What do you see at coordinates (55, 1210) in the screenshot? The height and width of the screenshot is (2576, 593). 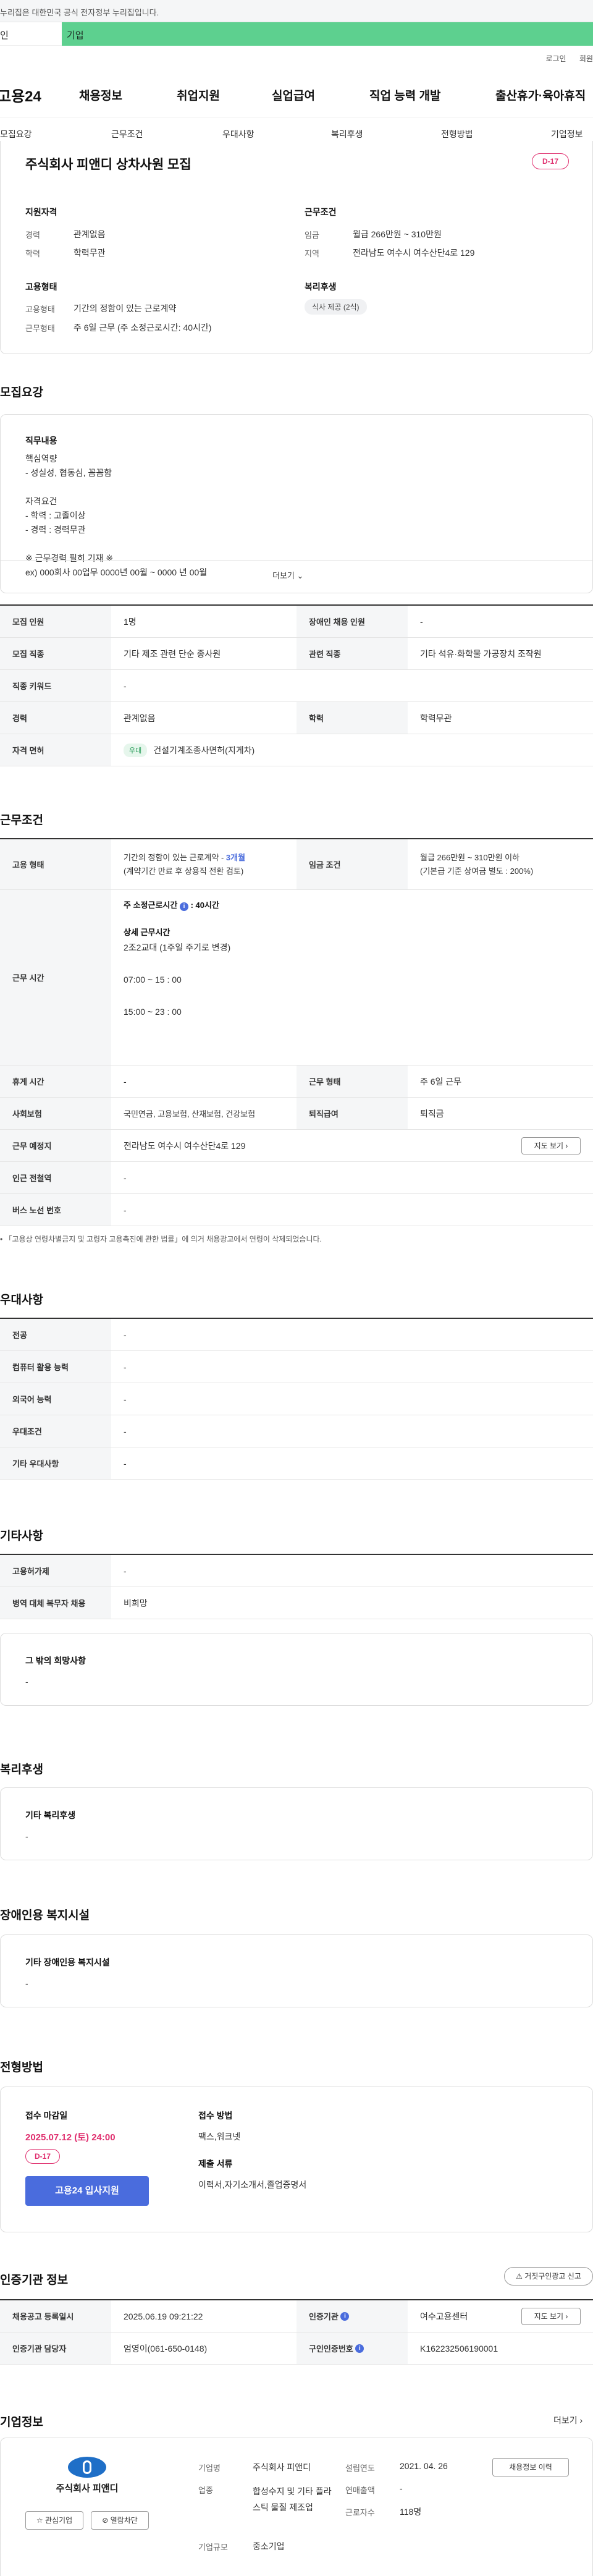 I see `cell-label: 버스 노선 번호` at bounding box center [55, 1210].